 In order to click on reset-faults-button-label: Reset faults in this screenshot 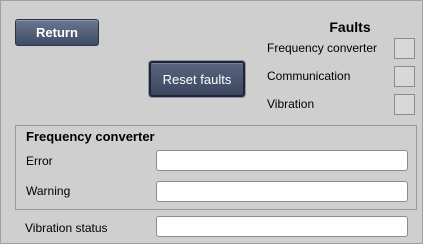, I will do `click(197, 79)`.